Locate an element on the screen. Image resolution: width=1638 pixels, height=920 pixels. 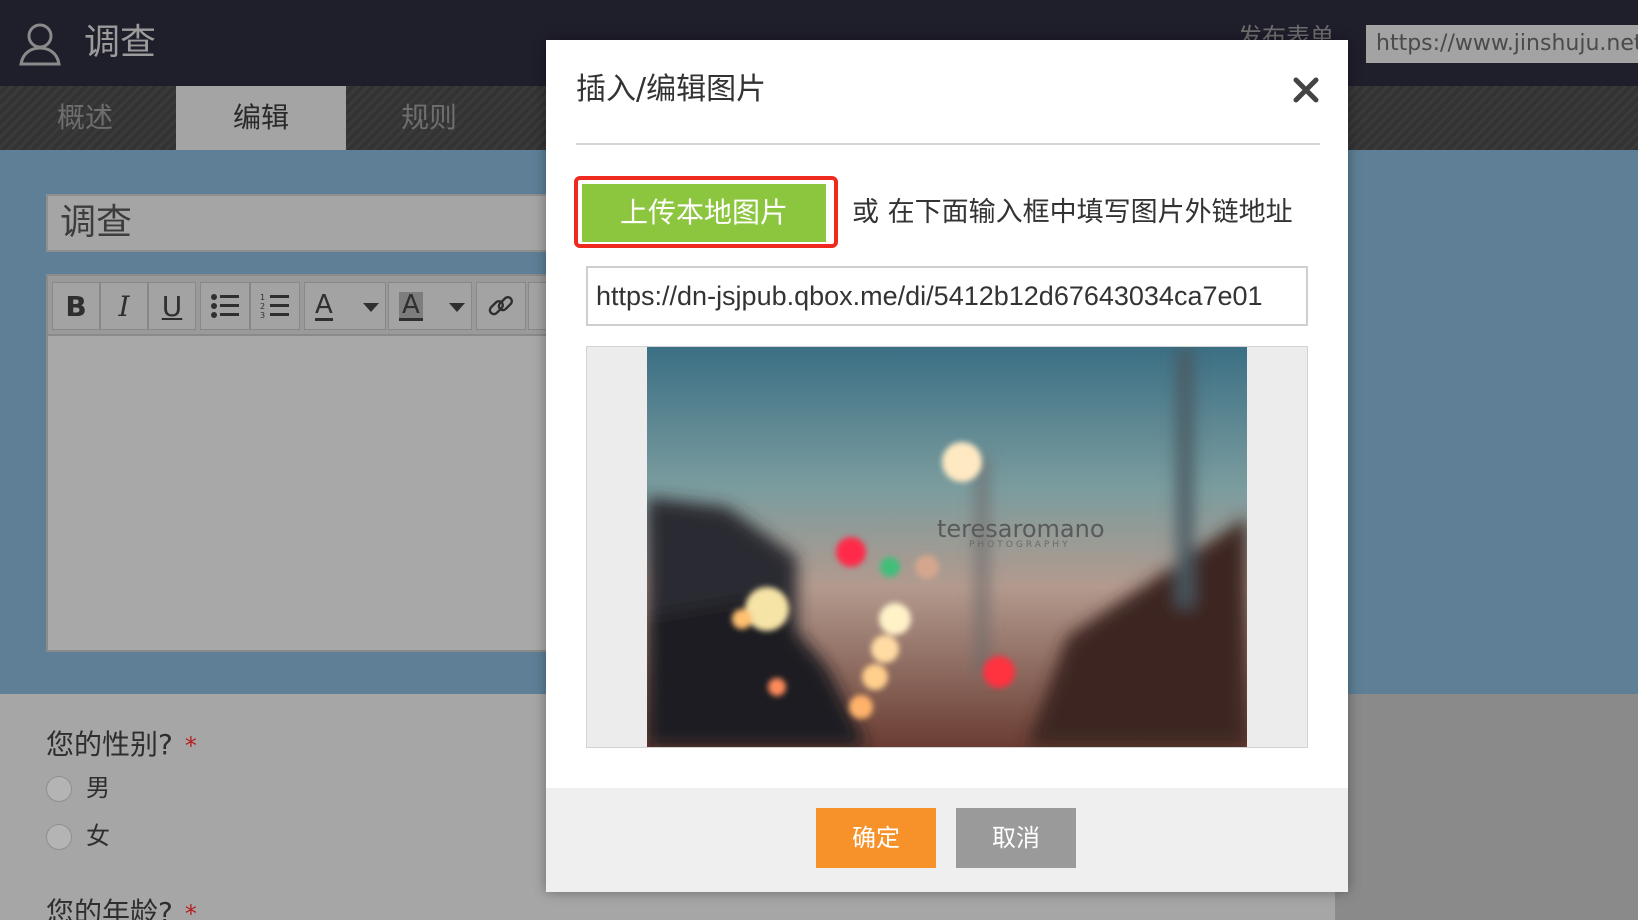
rich-text-editor-body is located at coordinates (326, 493).